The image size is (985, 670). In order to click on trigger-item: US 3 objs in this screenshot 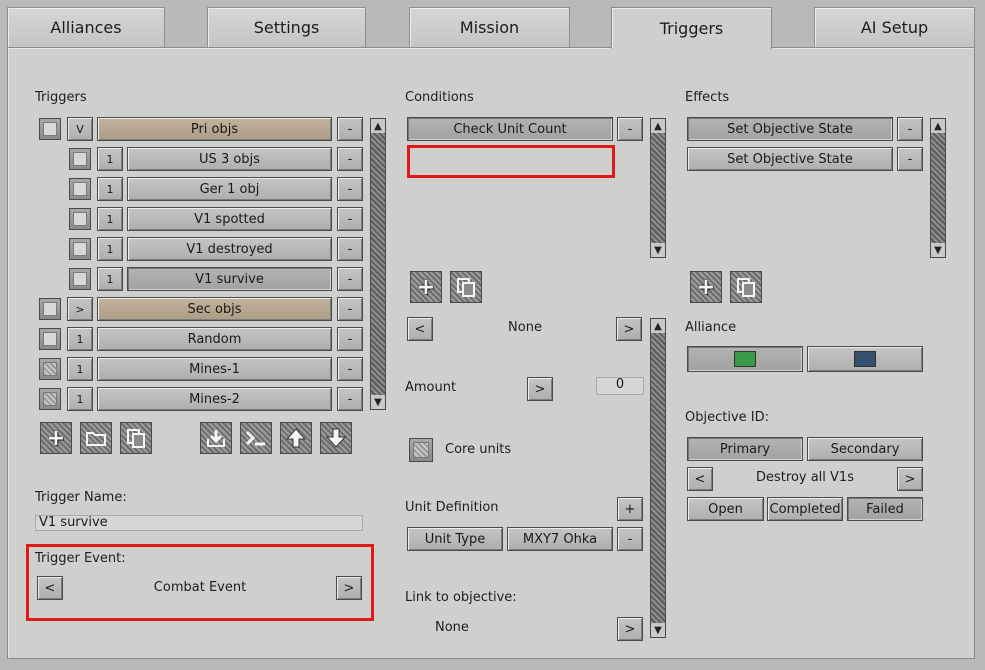, I will do `click(229, 159)`.